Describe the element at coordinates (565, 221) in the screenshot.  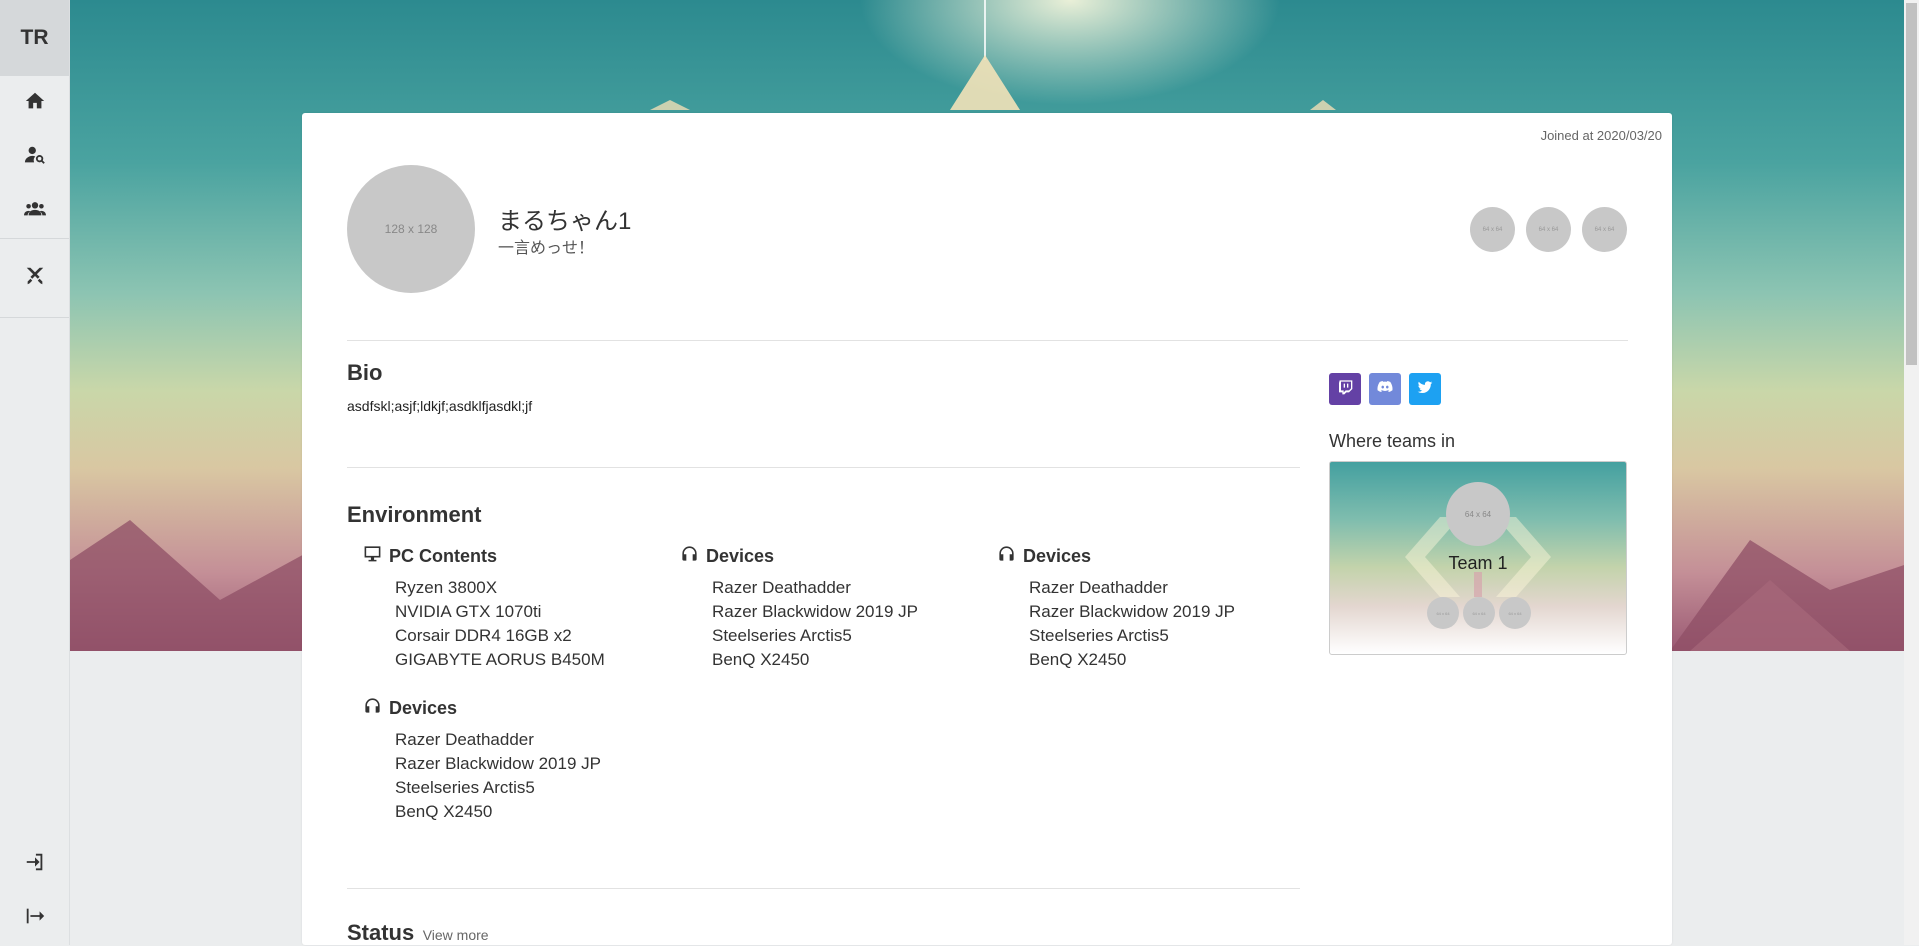
I see `profile-username: まるちゃん1` at that location.